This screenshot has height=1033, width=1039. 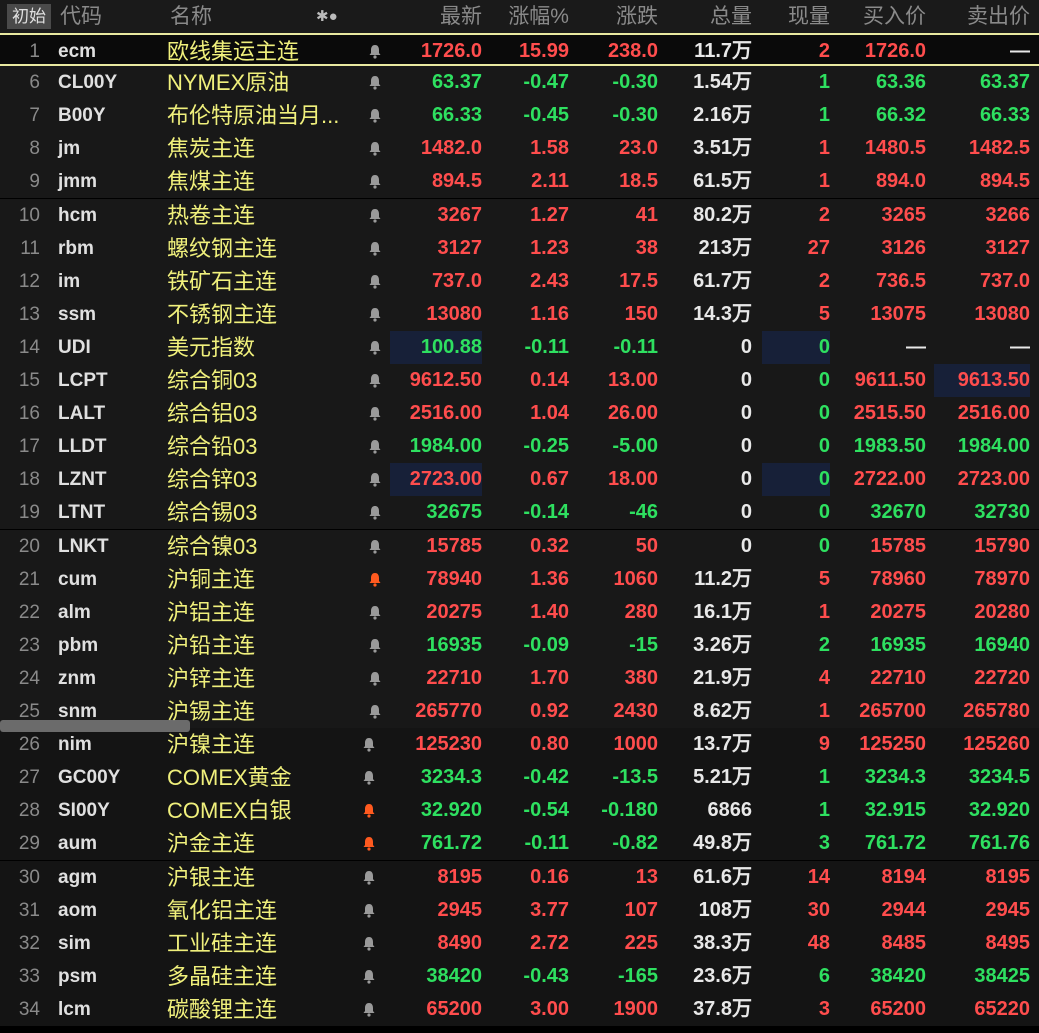 What do you see at coordinates (824, 281) in the screenshot?
I see `row-current-volume: 2` at bounding box center [824, 281].